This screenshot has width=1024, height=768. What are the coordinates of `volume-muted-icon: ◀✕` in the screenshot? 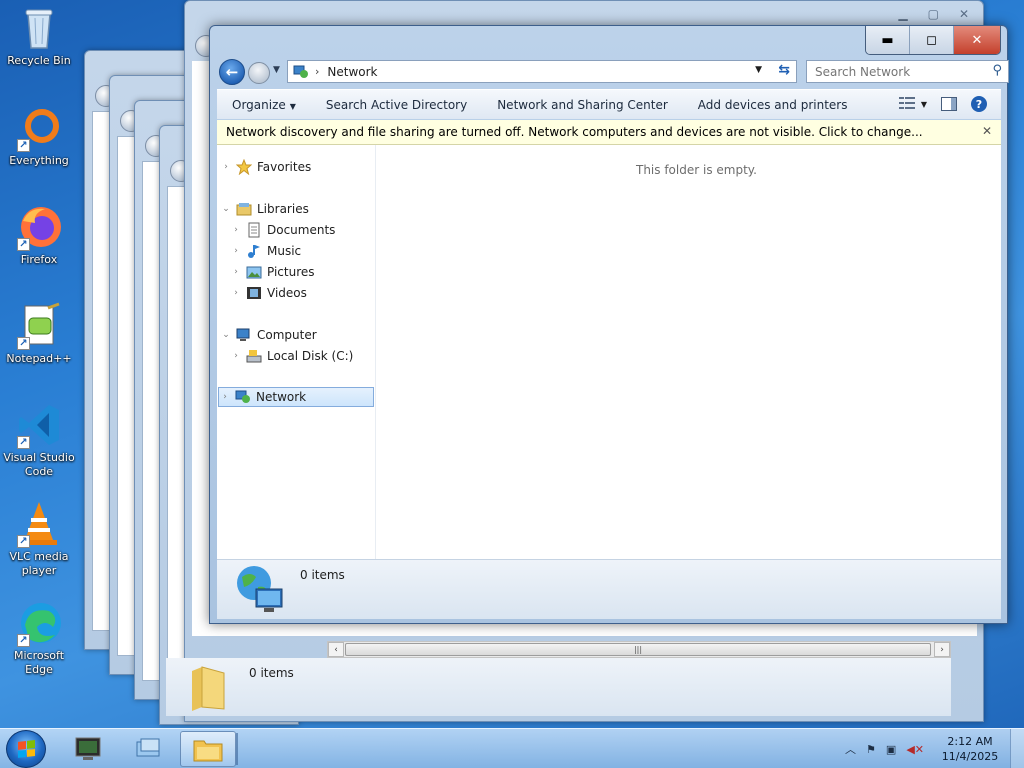 It's located at (915, 749).